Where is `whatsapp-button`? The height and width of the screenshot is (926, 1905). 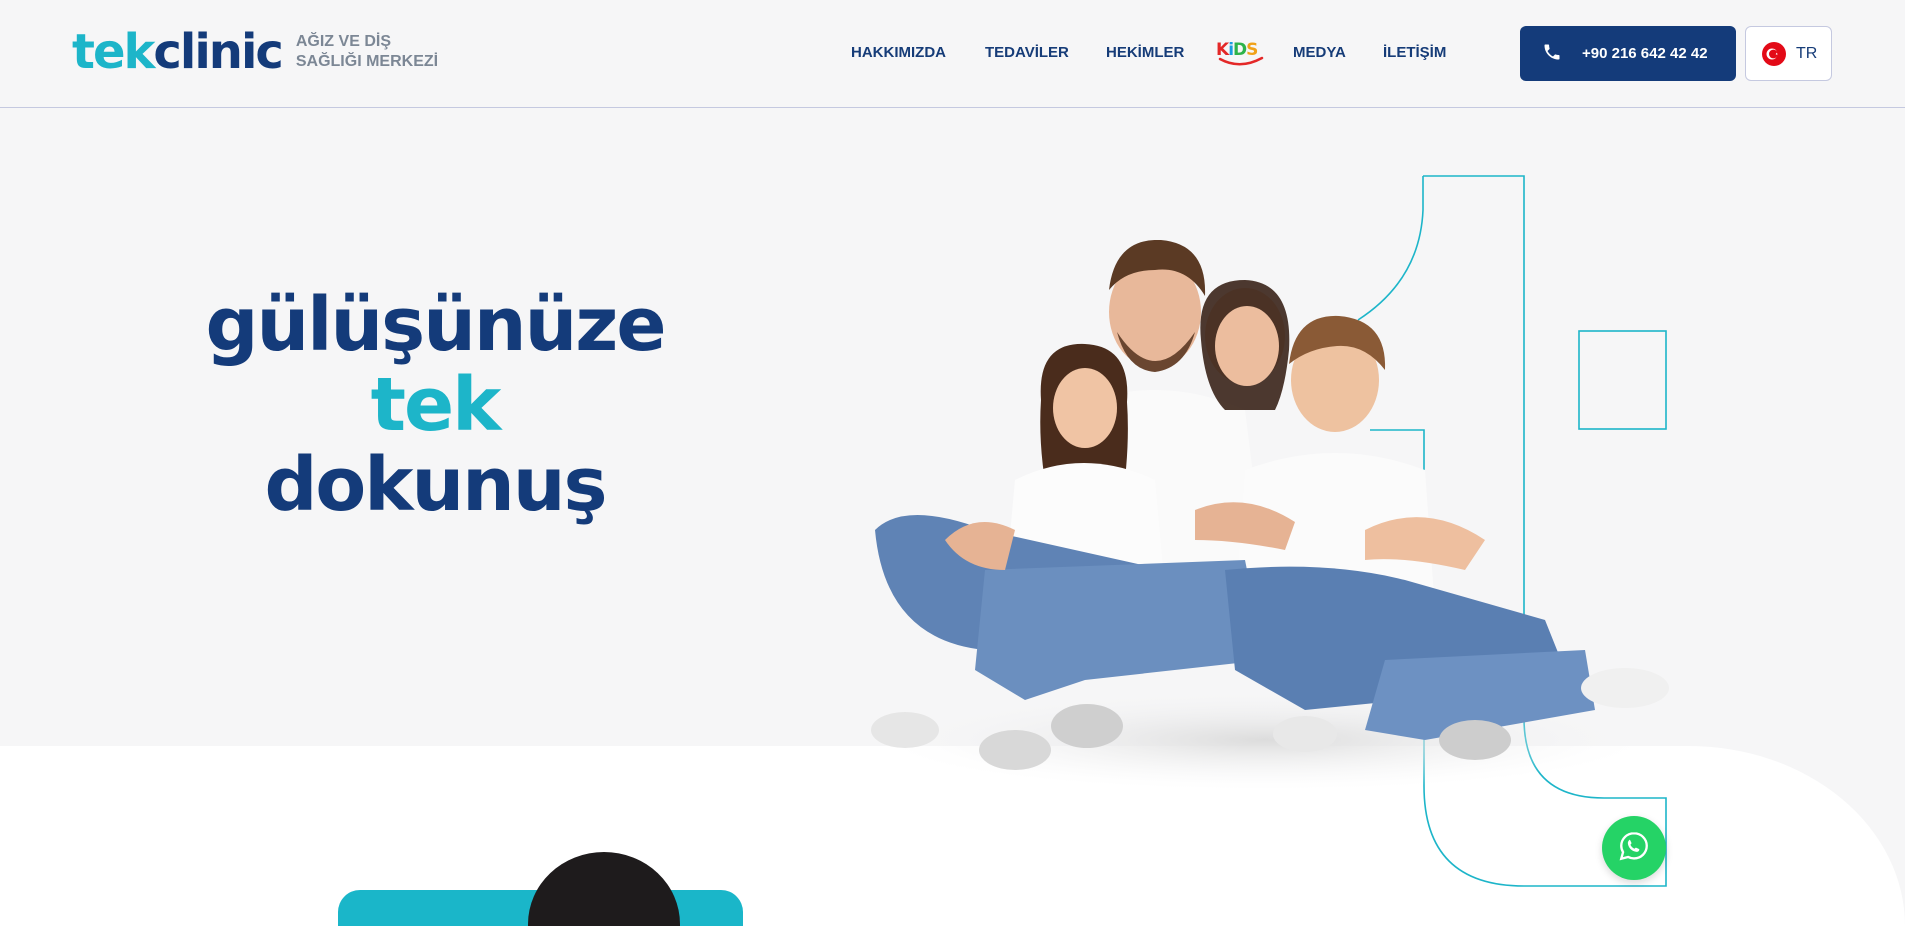 whatsapp-button is located at coordinates (1634, 848).